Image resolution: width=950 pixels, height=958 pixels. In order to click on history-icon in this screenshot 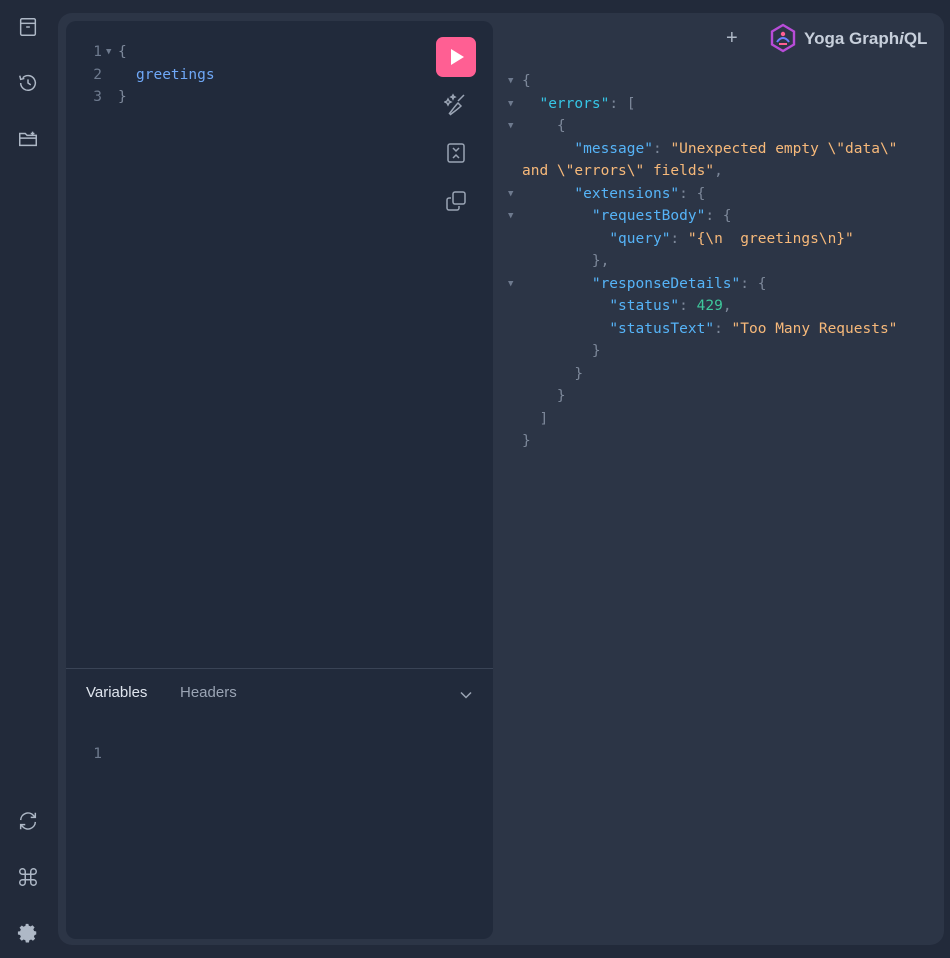, I will do `click(28, 83)`.